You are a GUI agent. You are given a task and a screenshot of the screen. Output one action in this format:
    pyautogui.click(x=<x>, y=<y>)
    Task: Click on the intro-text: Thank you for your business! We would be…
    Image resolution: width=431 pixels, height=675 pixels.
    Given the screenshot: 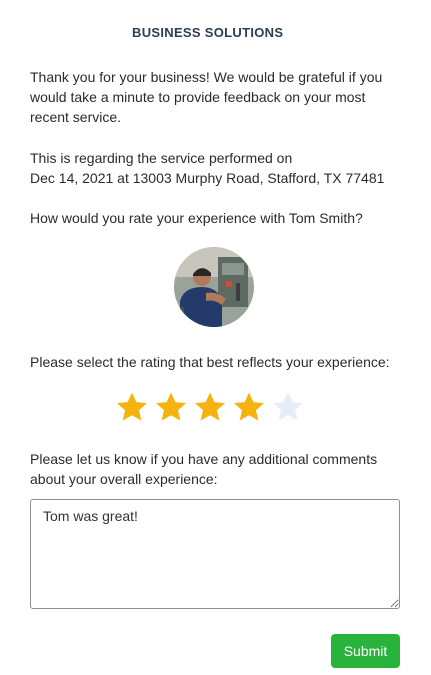 What is the action you would take?
    pyautogui.click(x=206, y=97)
    